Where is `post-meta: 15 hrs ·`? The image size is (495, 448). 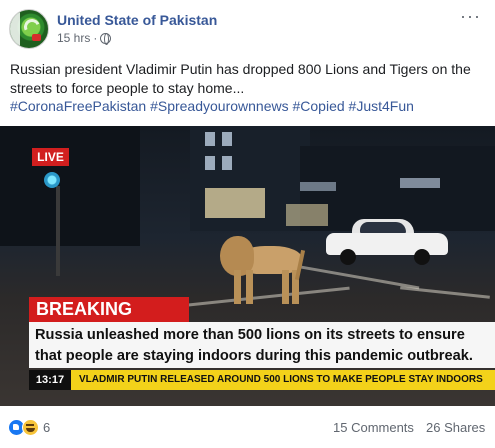 post-meta: 15 hrs · is located at coordinates (84, 38).